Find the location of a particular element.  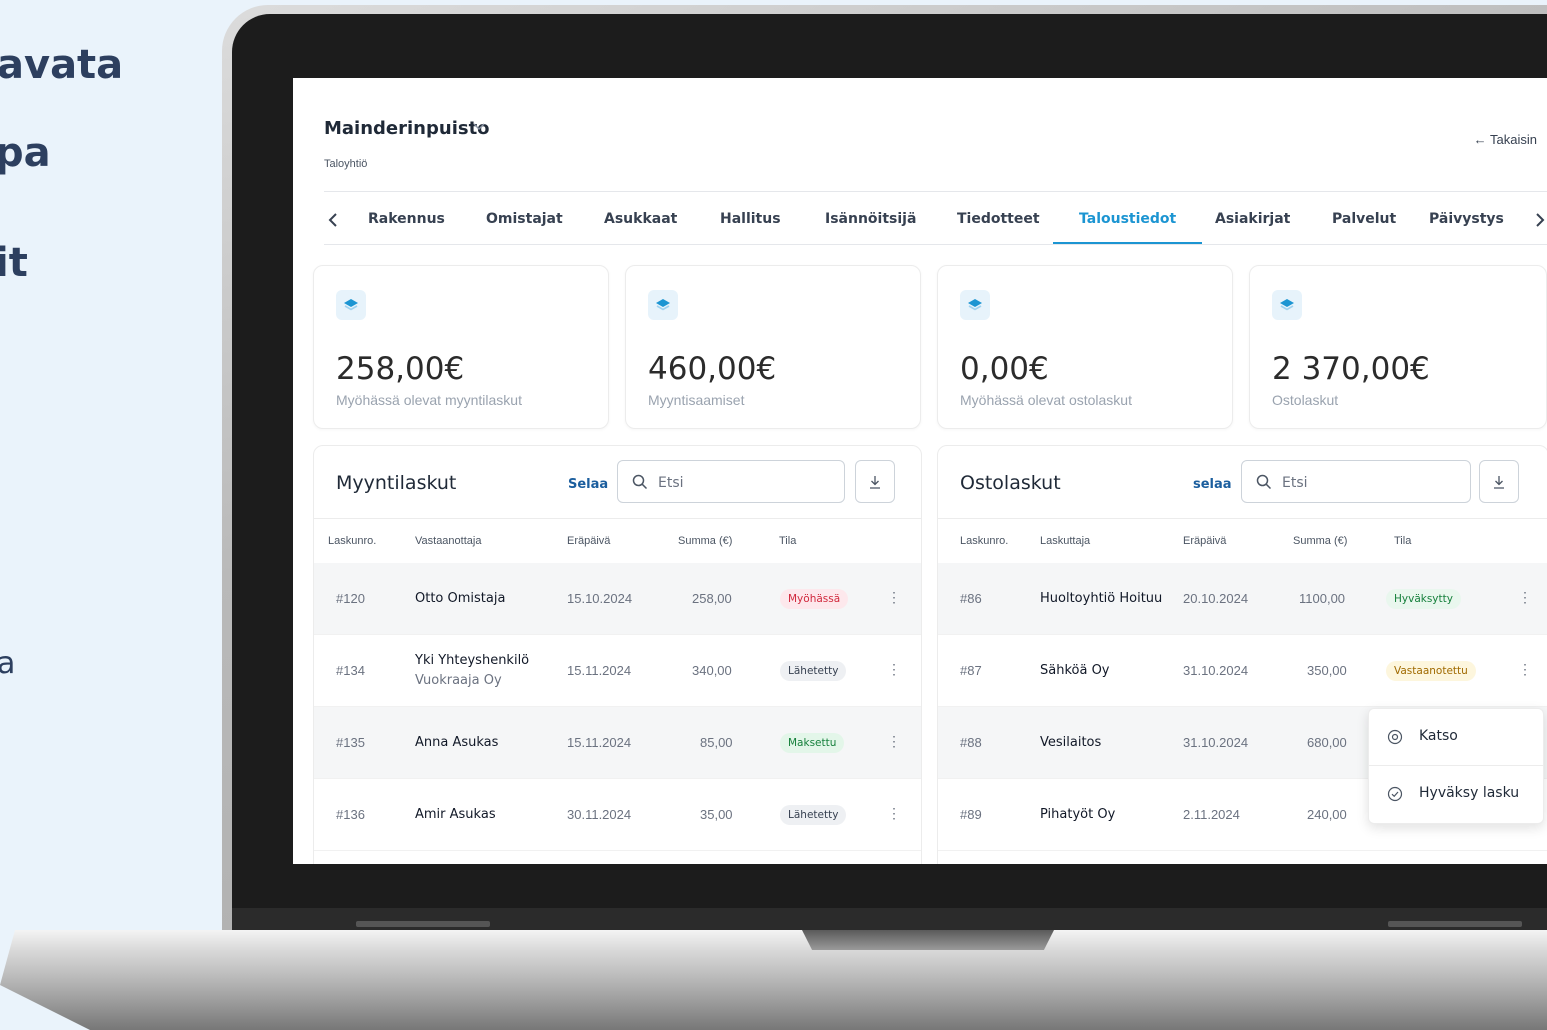

tab-omistajat: Omistajat is located at coordinates (524, 217).